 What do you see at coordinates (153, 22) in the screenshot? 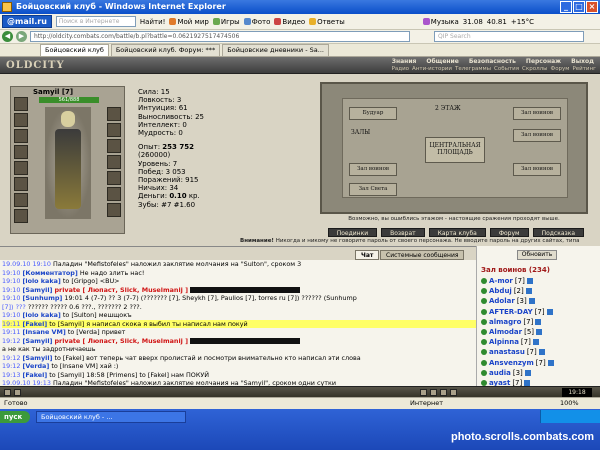
I see `mailru-find-button: Найти!` at bounding box center [153, 22].